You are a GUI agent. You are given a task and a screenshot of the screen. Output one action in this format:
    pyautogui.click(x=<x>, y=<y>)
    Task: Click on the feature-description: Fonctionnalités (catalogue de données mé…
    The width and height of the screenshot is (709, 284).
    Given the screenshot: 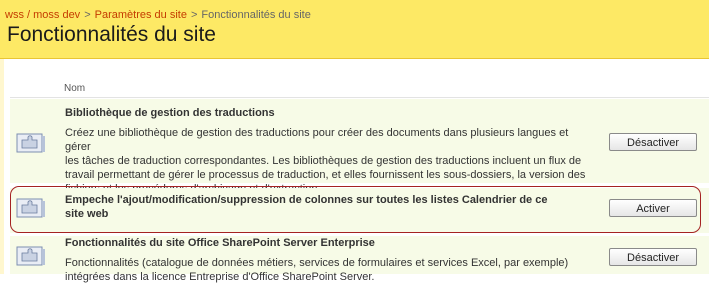 What is the action you would take?
    pyautogui.click(x=330, y=270)
    